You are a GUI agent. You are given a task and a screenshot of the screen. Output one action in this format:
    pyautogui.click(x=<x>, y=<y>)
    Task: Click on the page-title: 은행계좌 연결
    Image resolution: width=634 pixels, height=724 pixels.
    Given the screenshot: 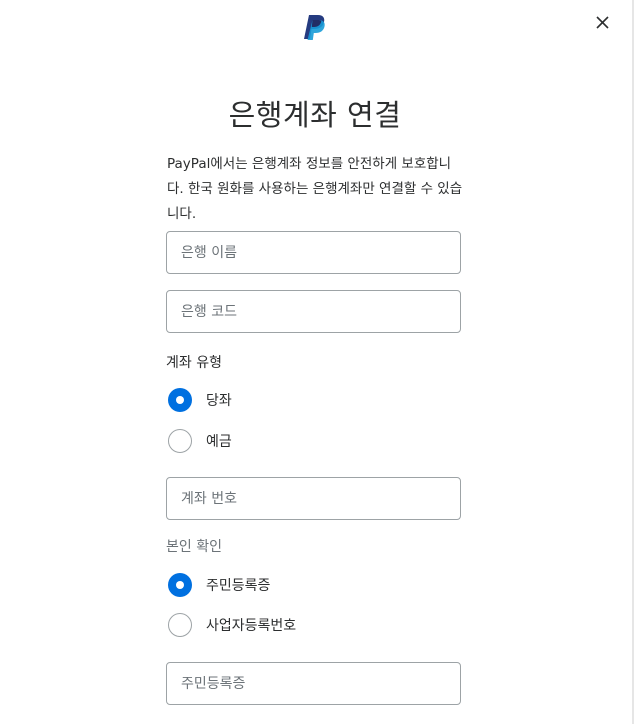 What is the action you would take?
    pyautogui.click(x=315, y=115)
    